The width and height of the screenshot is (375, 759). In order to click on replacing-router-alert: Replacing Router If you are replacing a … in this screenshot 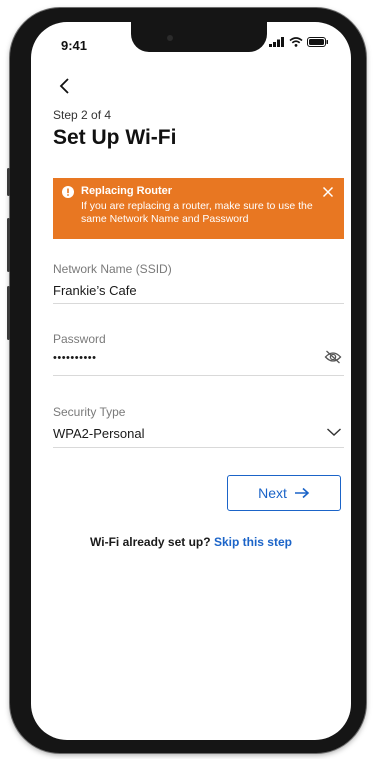, I will do `click(198, 208)`.